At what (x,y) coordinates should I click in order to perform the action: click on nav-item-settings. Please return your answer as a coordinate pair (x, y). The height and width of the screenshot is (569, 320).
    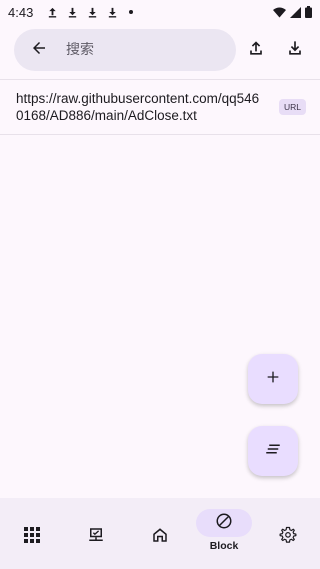
    Looking at the image, I should click on (288, 533).